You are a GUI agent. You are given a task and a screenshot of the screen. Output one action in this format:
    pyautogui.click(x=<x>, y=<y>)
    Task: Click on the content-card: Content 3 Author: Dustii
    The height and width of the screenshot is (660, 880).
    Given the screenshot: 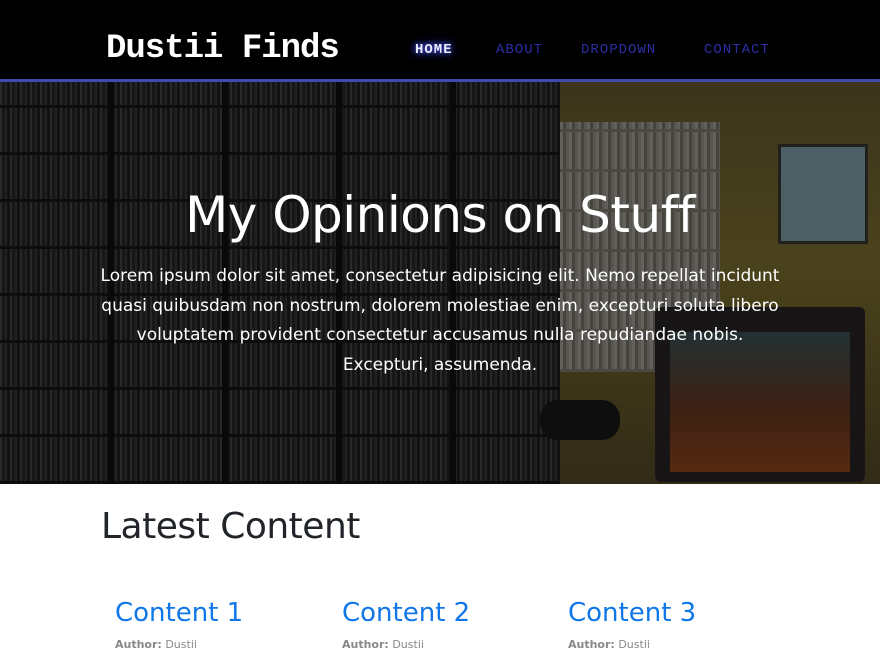 What is the action you would take?
    pyautogui.click(x=678, y=624)
    